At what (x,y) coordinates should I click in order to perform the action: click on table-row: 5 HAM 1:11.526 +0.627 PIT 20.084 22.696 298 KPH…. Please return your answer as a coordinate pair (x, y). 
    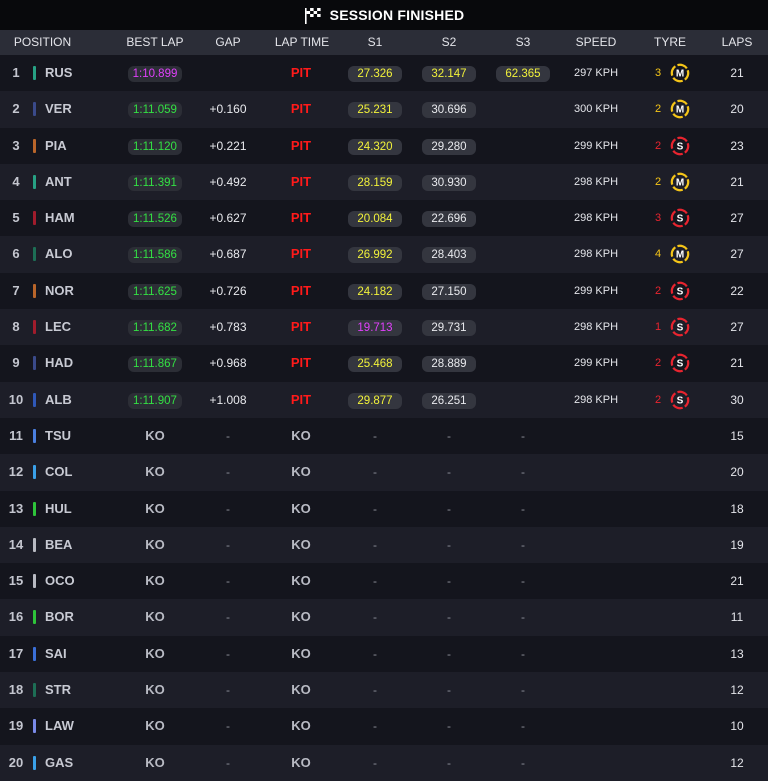
    Looking at the image, I should click on (384, 218).